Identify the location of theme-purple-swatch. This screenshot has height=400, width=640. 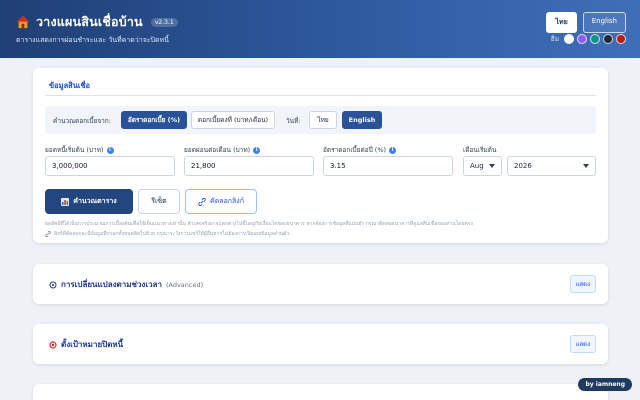
(582, 39).